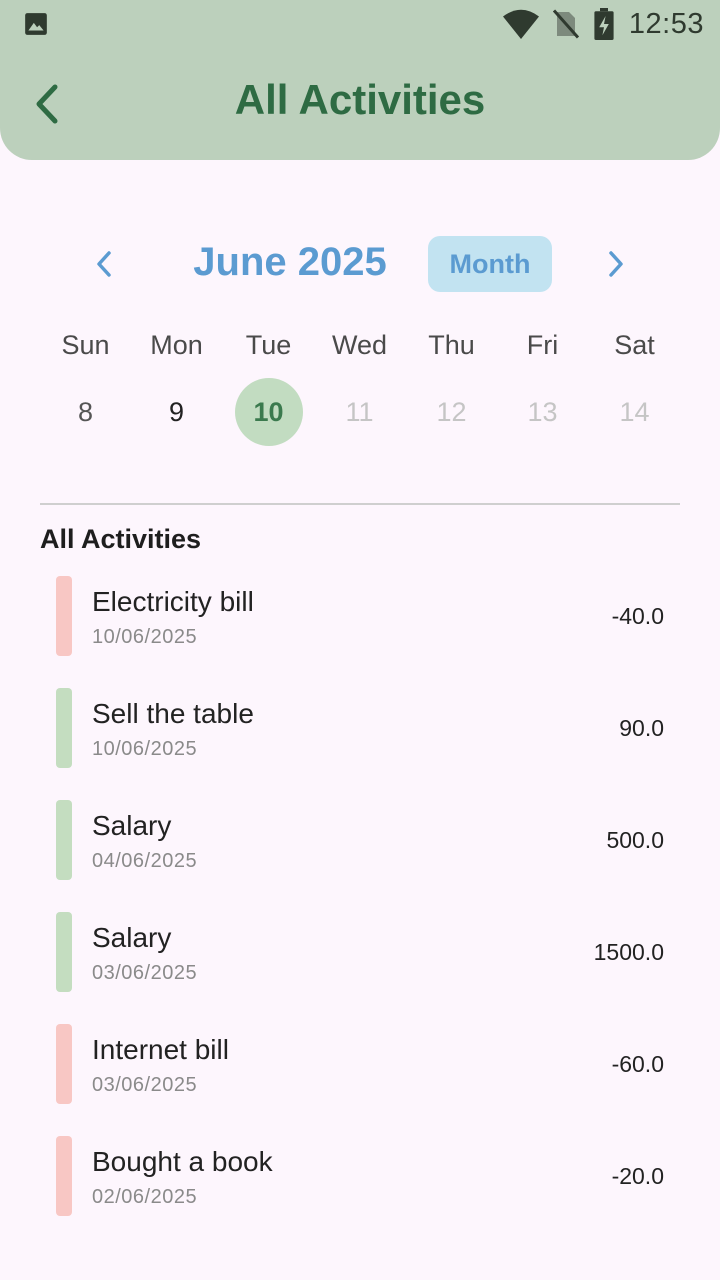 The image size is (720, 1280). I want to click on calendar-day: 14, so click(634, 412).